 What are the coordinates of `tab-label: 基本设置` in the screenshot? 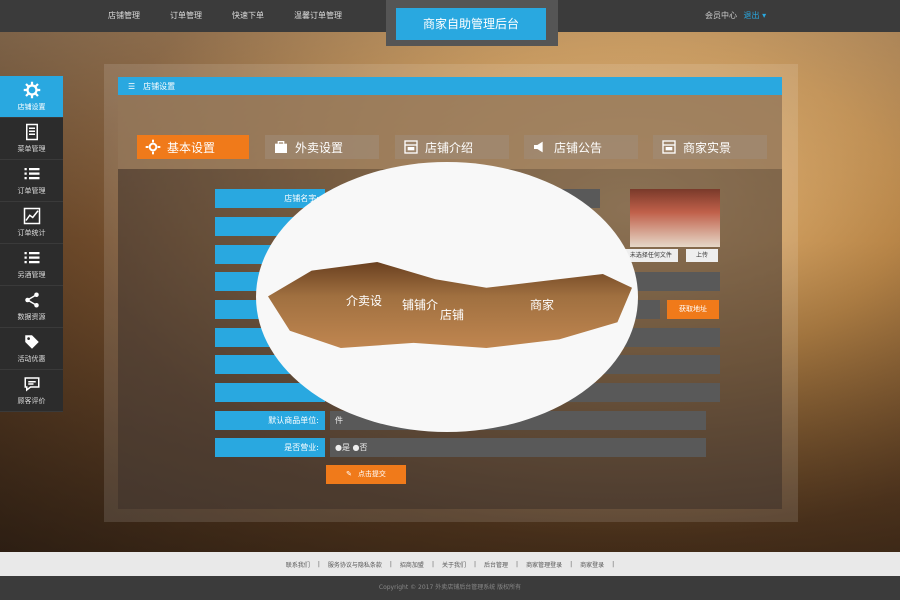 It's located at (191, 147).